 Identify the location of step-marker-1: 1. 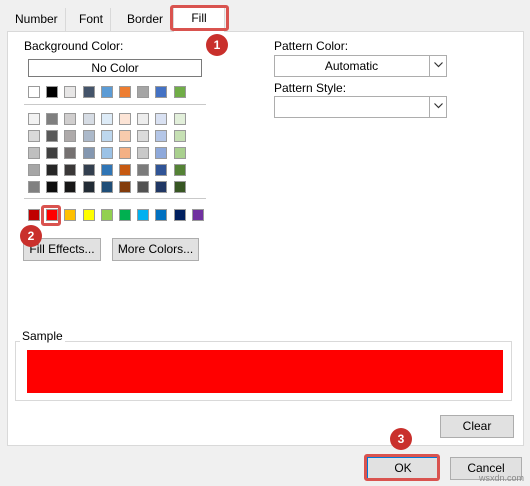
(217, 45).